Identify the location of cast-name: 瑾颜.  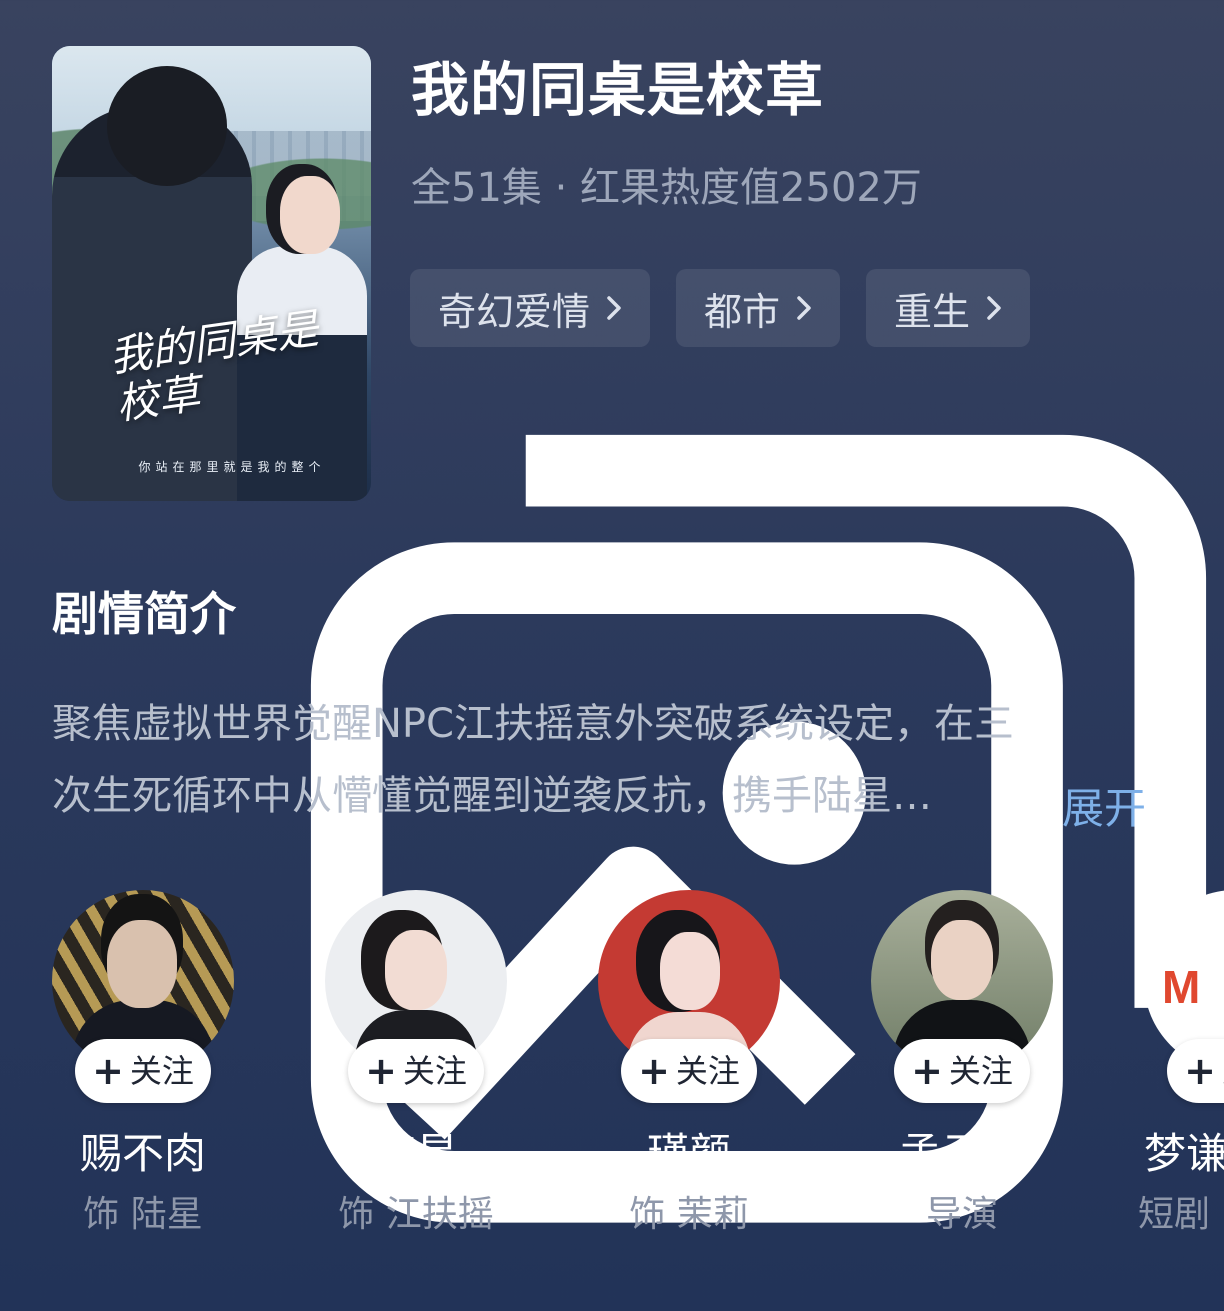
(688, 1153).